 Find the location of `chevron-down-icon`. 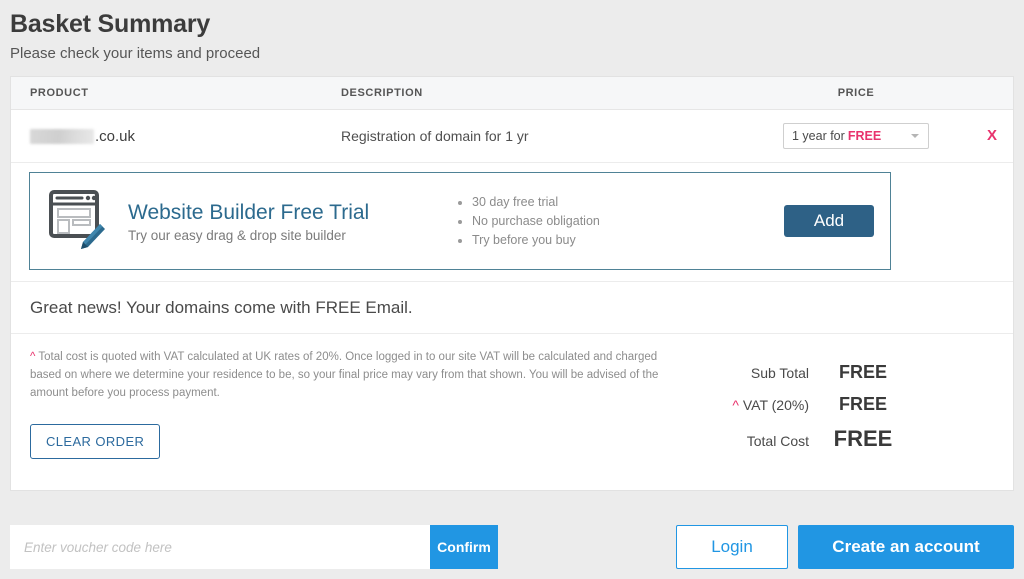

chevron-down-icon is located at coordinates (915, 136).